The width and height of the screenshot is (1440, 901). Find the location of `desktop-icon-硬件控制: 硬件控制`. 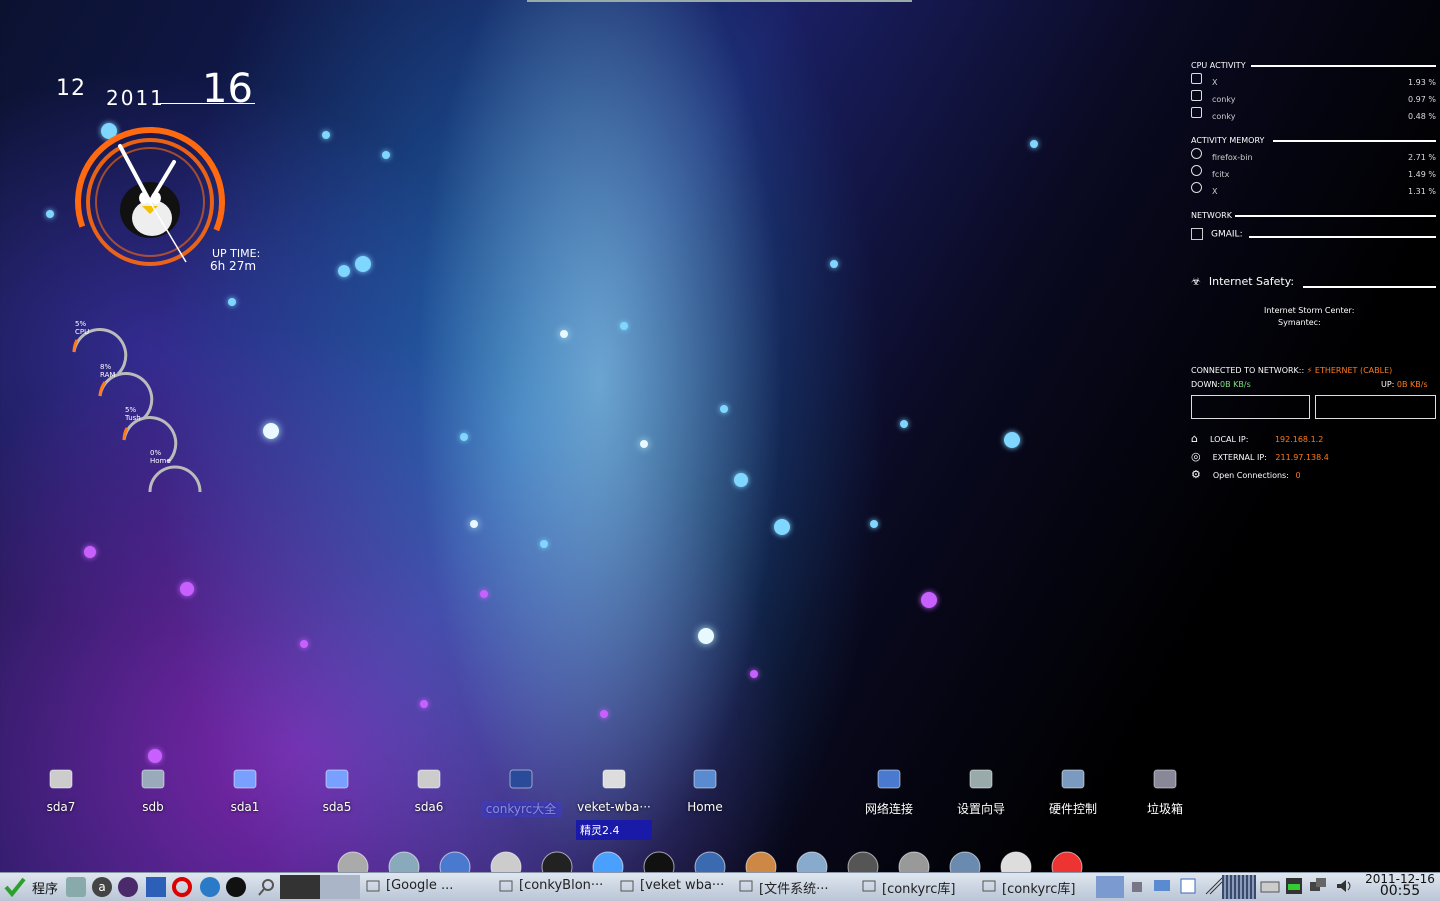

desktop-icon-硬件控制: 硬件控制 is located at coordinates (1073, 789).